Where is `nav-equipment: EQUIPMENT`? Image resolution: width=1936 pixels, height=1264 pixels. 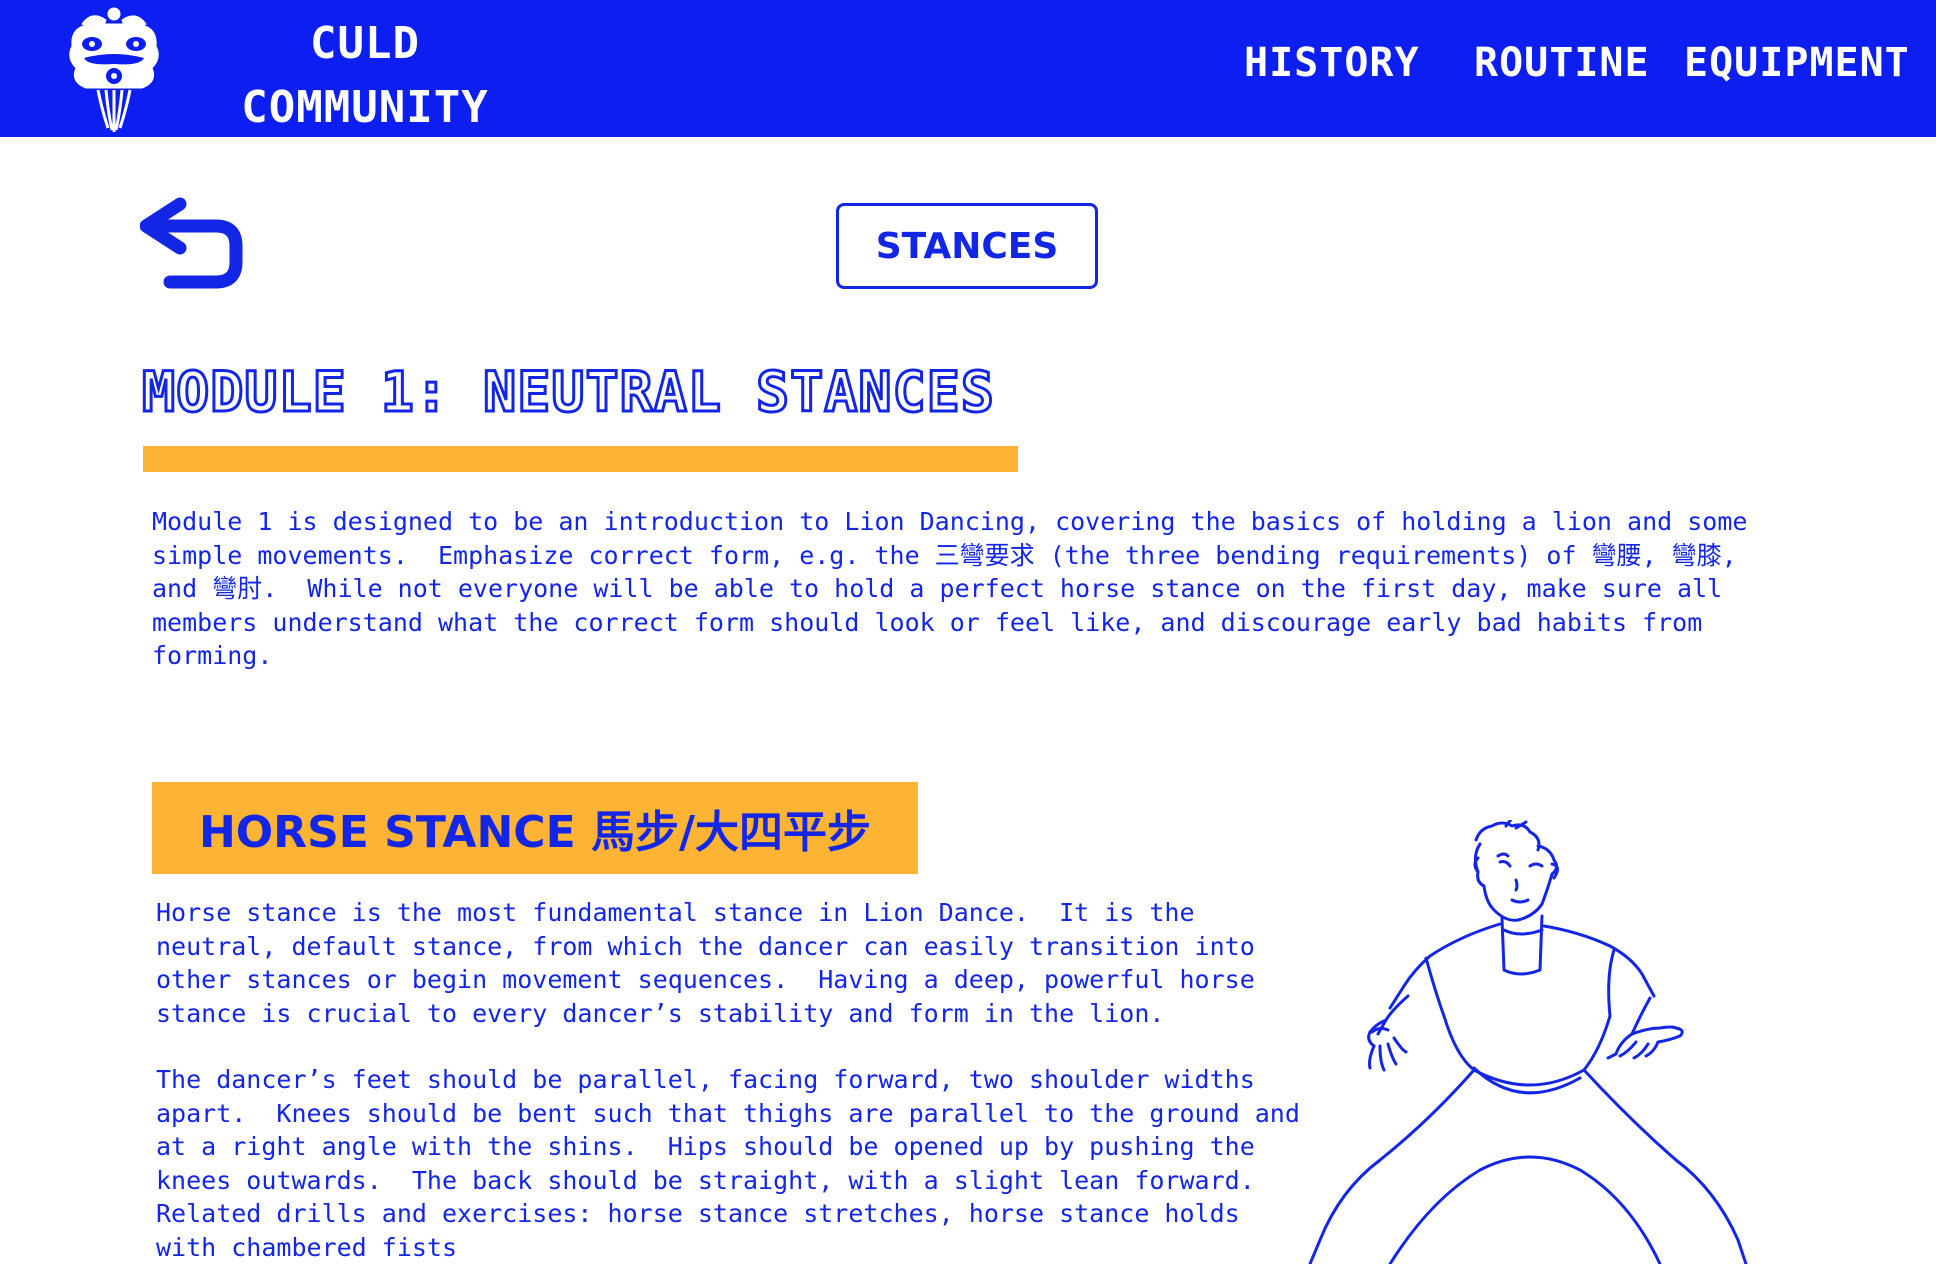 nav-equipment: EQUIPMENT is located at coordinates (1797, 63).